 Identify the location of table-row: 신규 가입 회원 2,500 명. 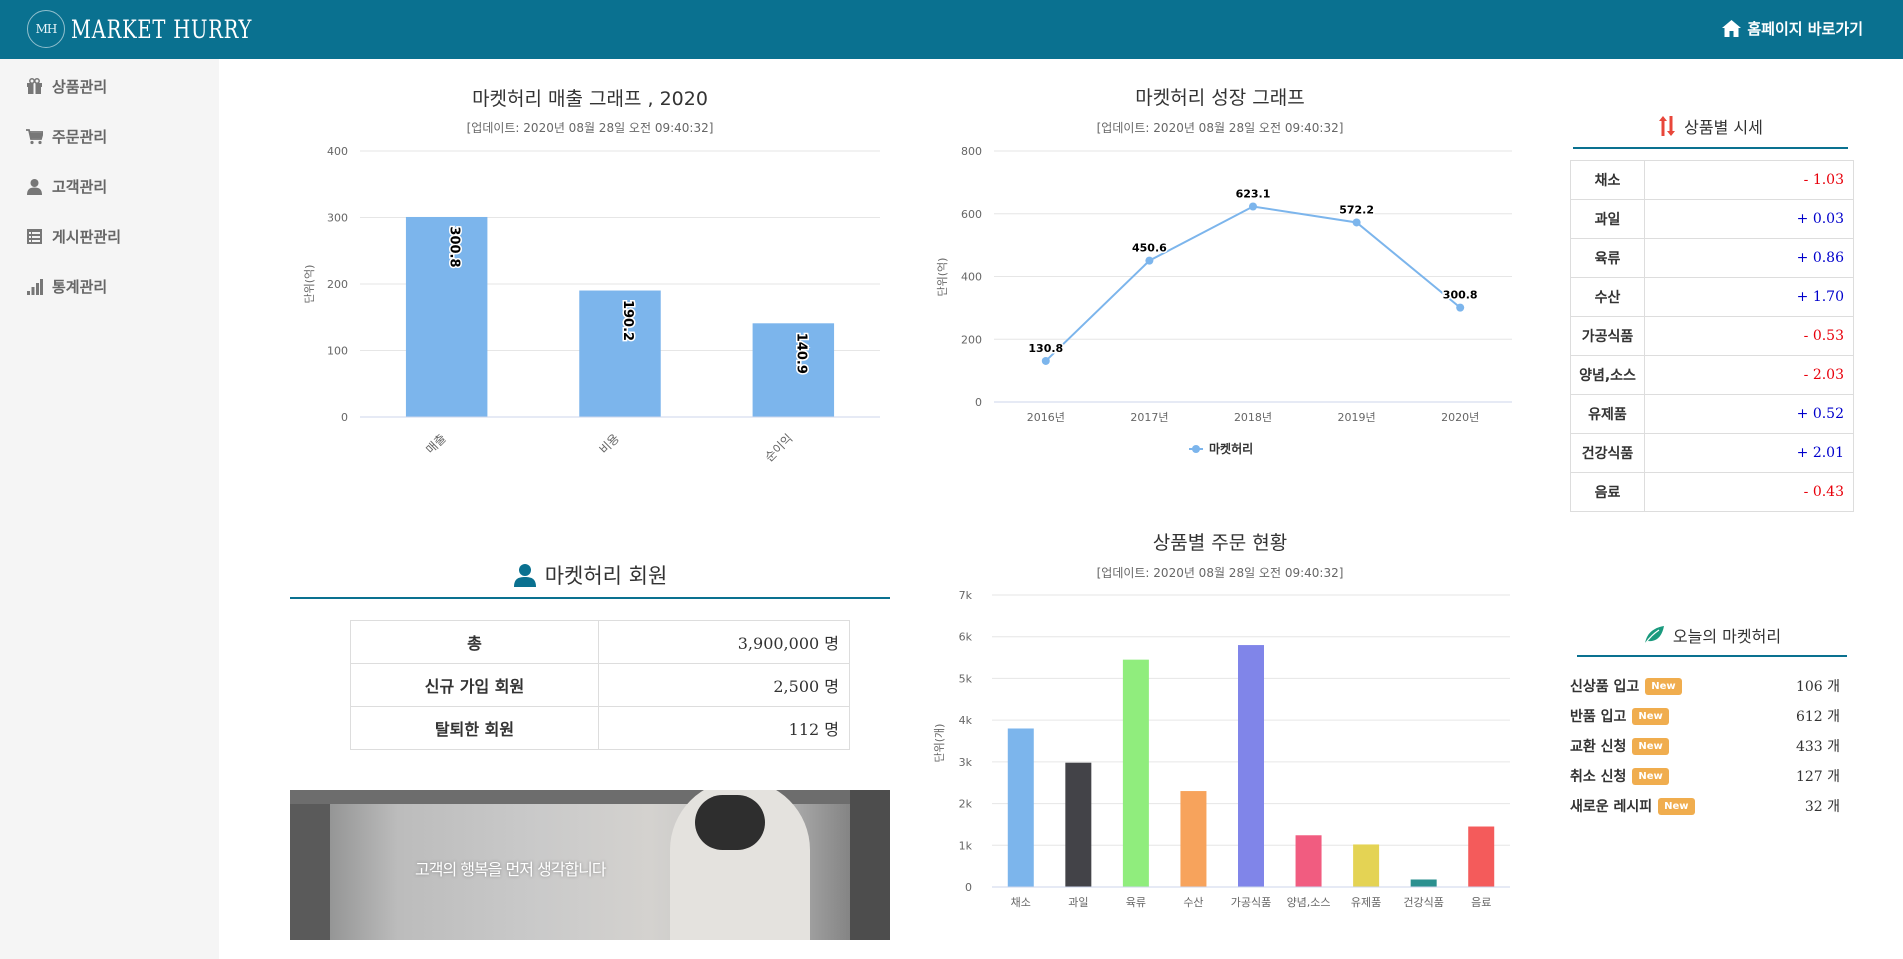
(600, 685).